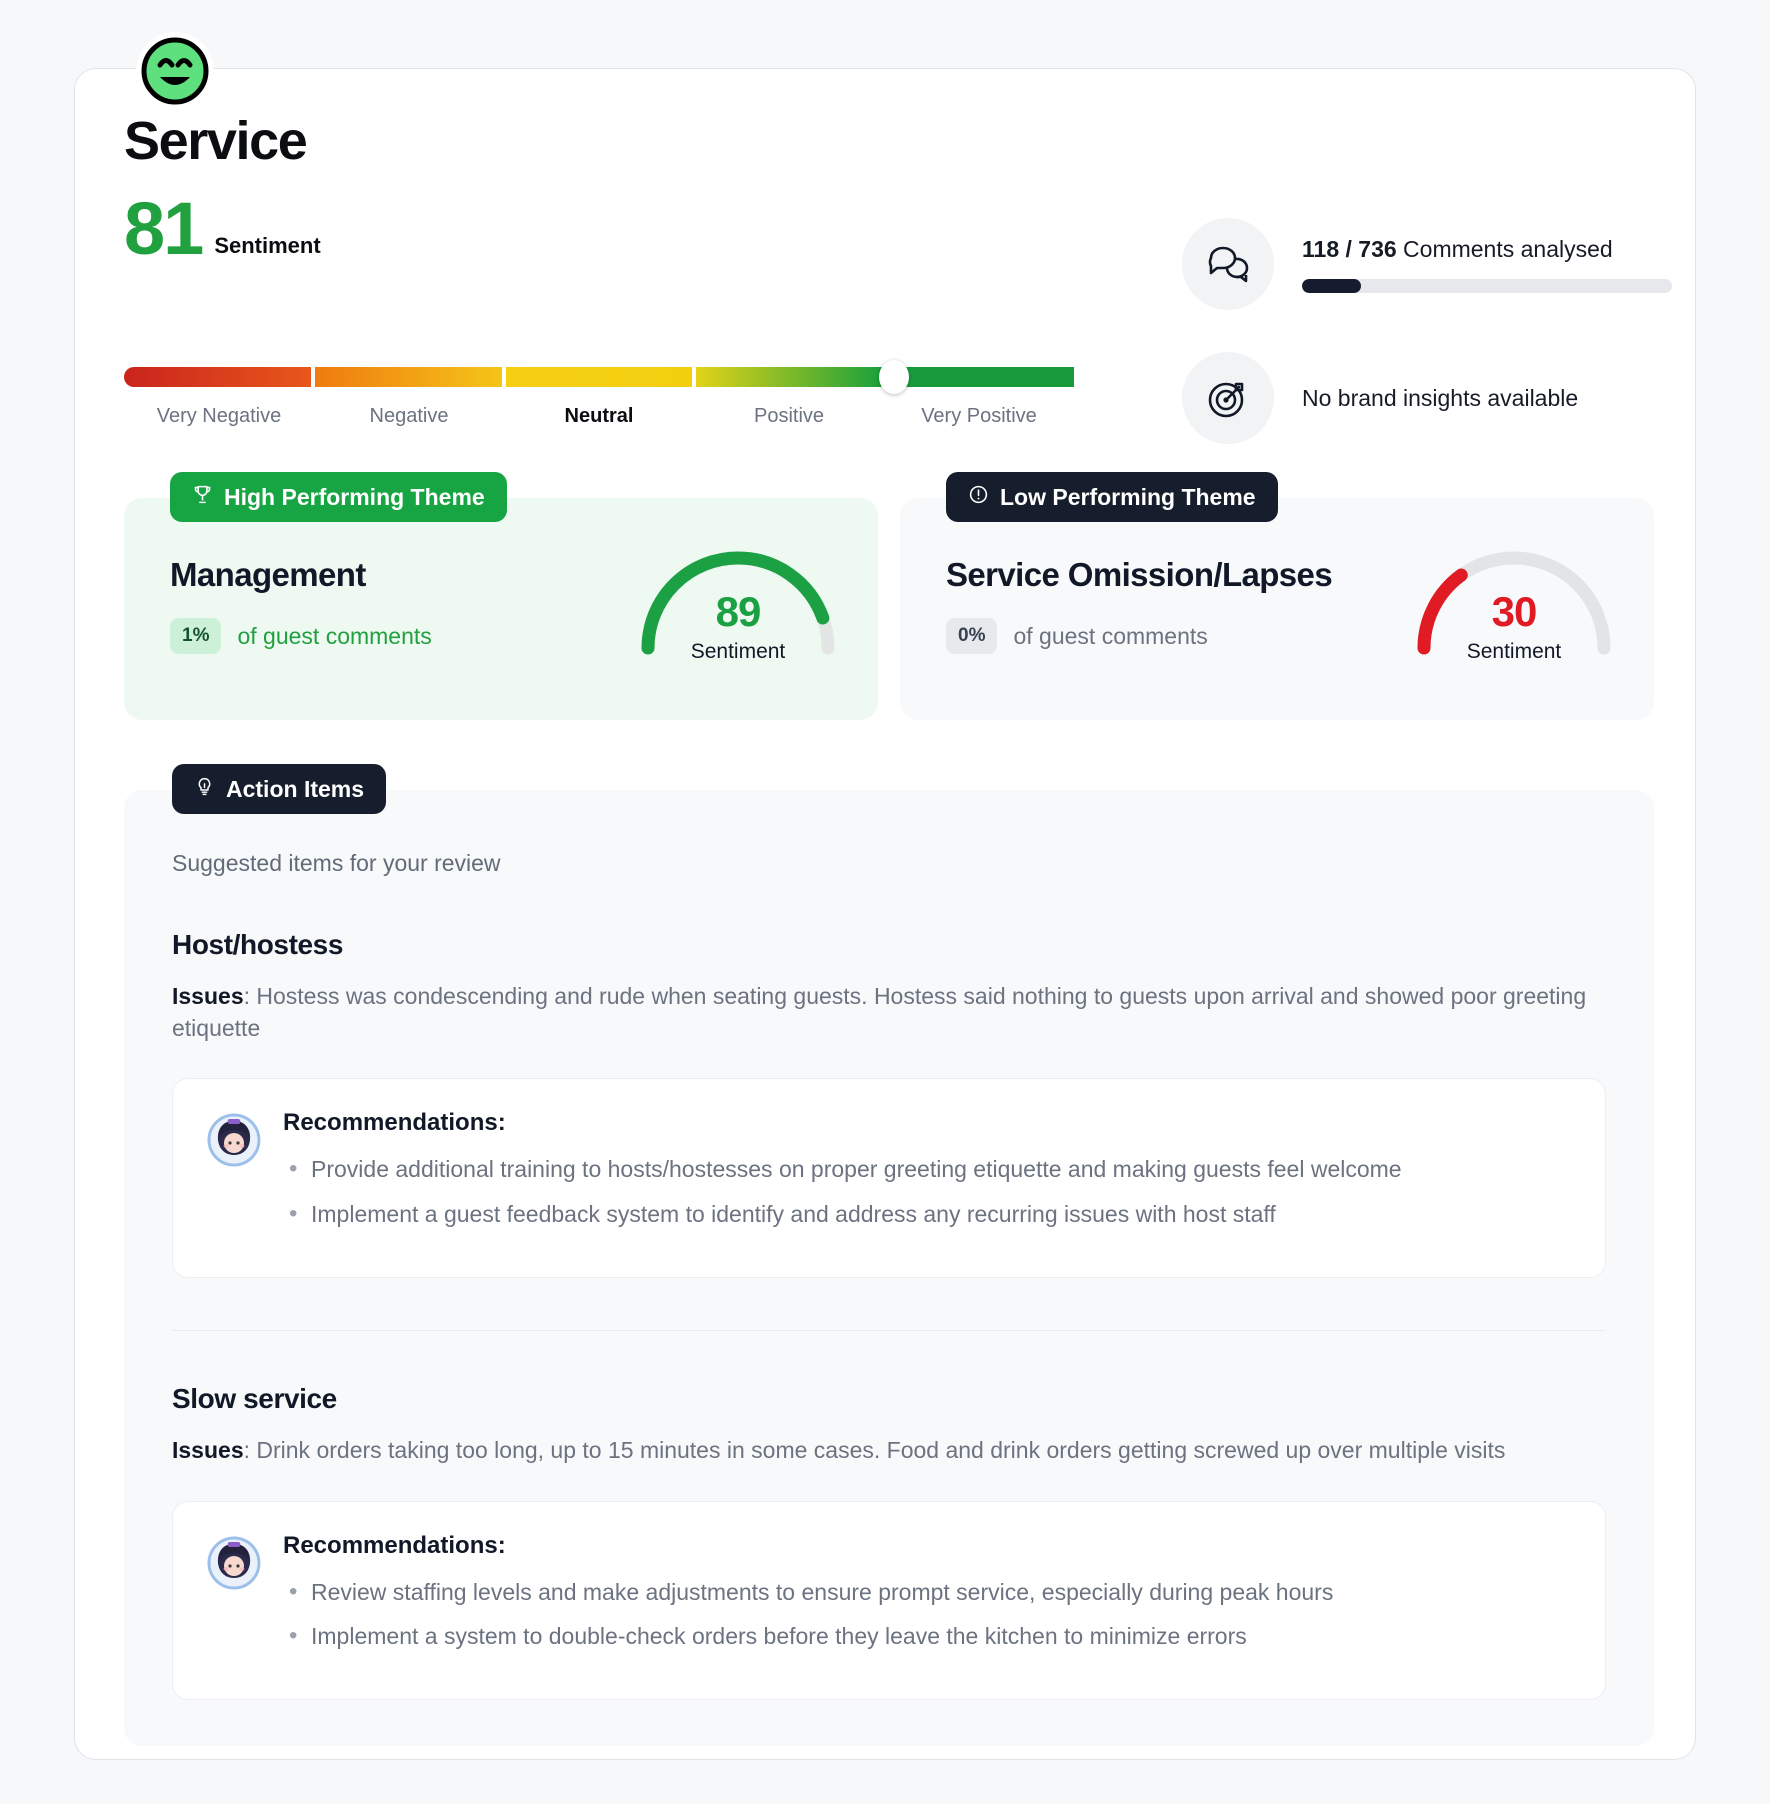  I want to click on comments-count: 118 / 736, so click(1349, 248).